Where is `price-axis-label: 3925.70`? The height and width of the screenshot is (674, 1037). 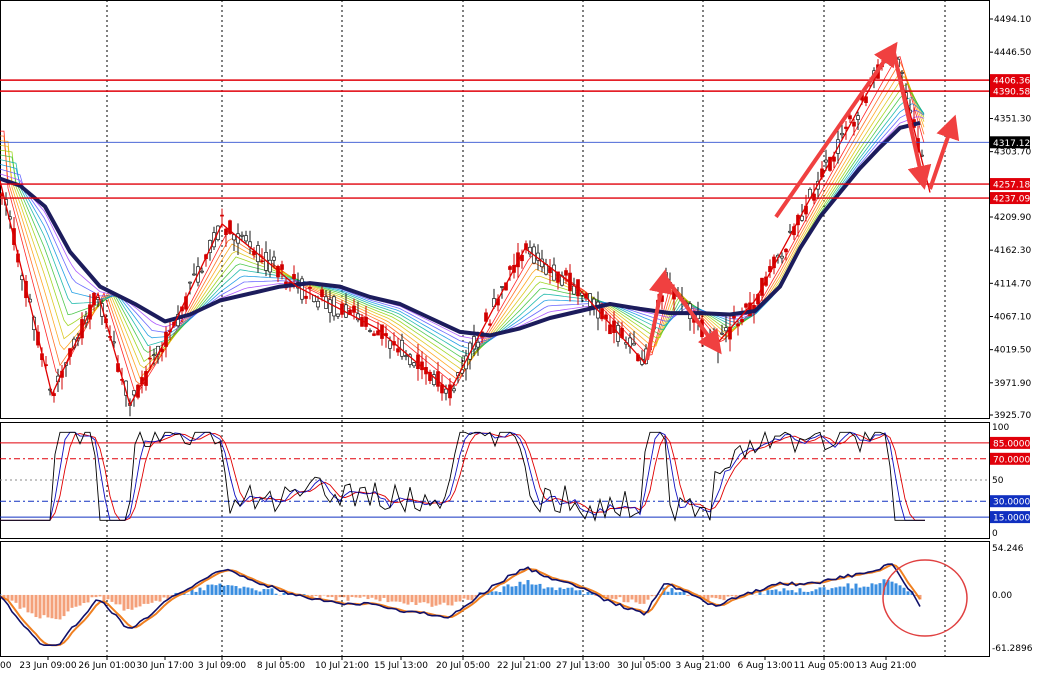
price-axis-label: 3925.70 is located at coordinates (1012, 416).